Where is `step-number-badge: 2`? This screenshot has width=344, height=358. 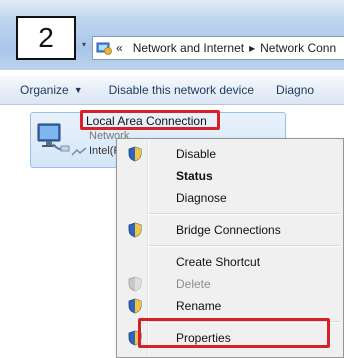 step-number-badge: 2 is located at coordinates (46, 38).